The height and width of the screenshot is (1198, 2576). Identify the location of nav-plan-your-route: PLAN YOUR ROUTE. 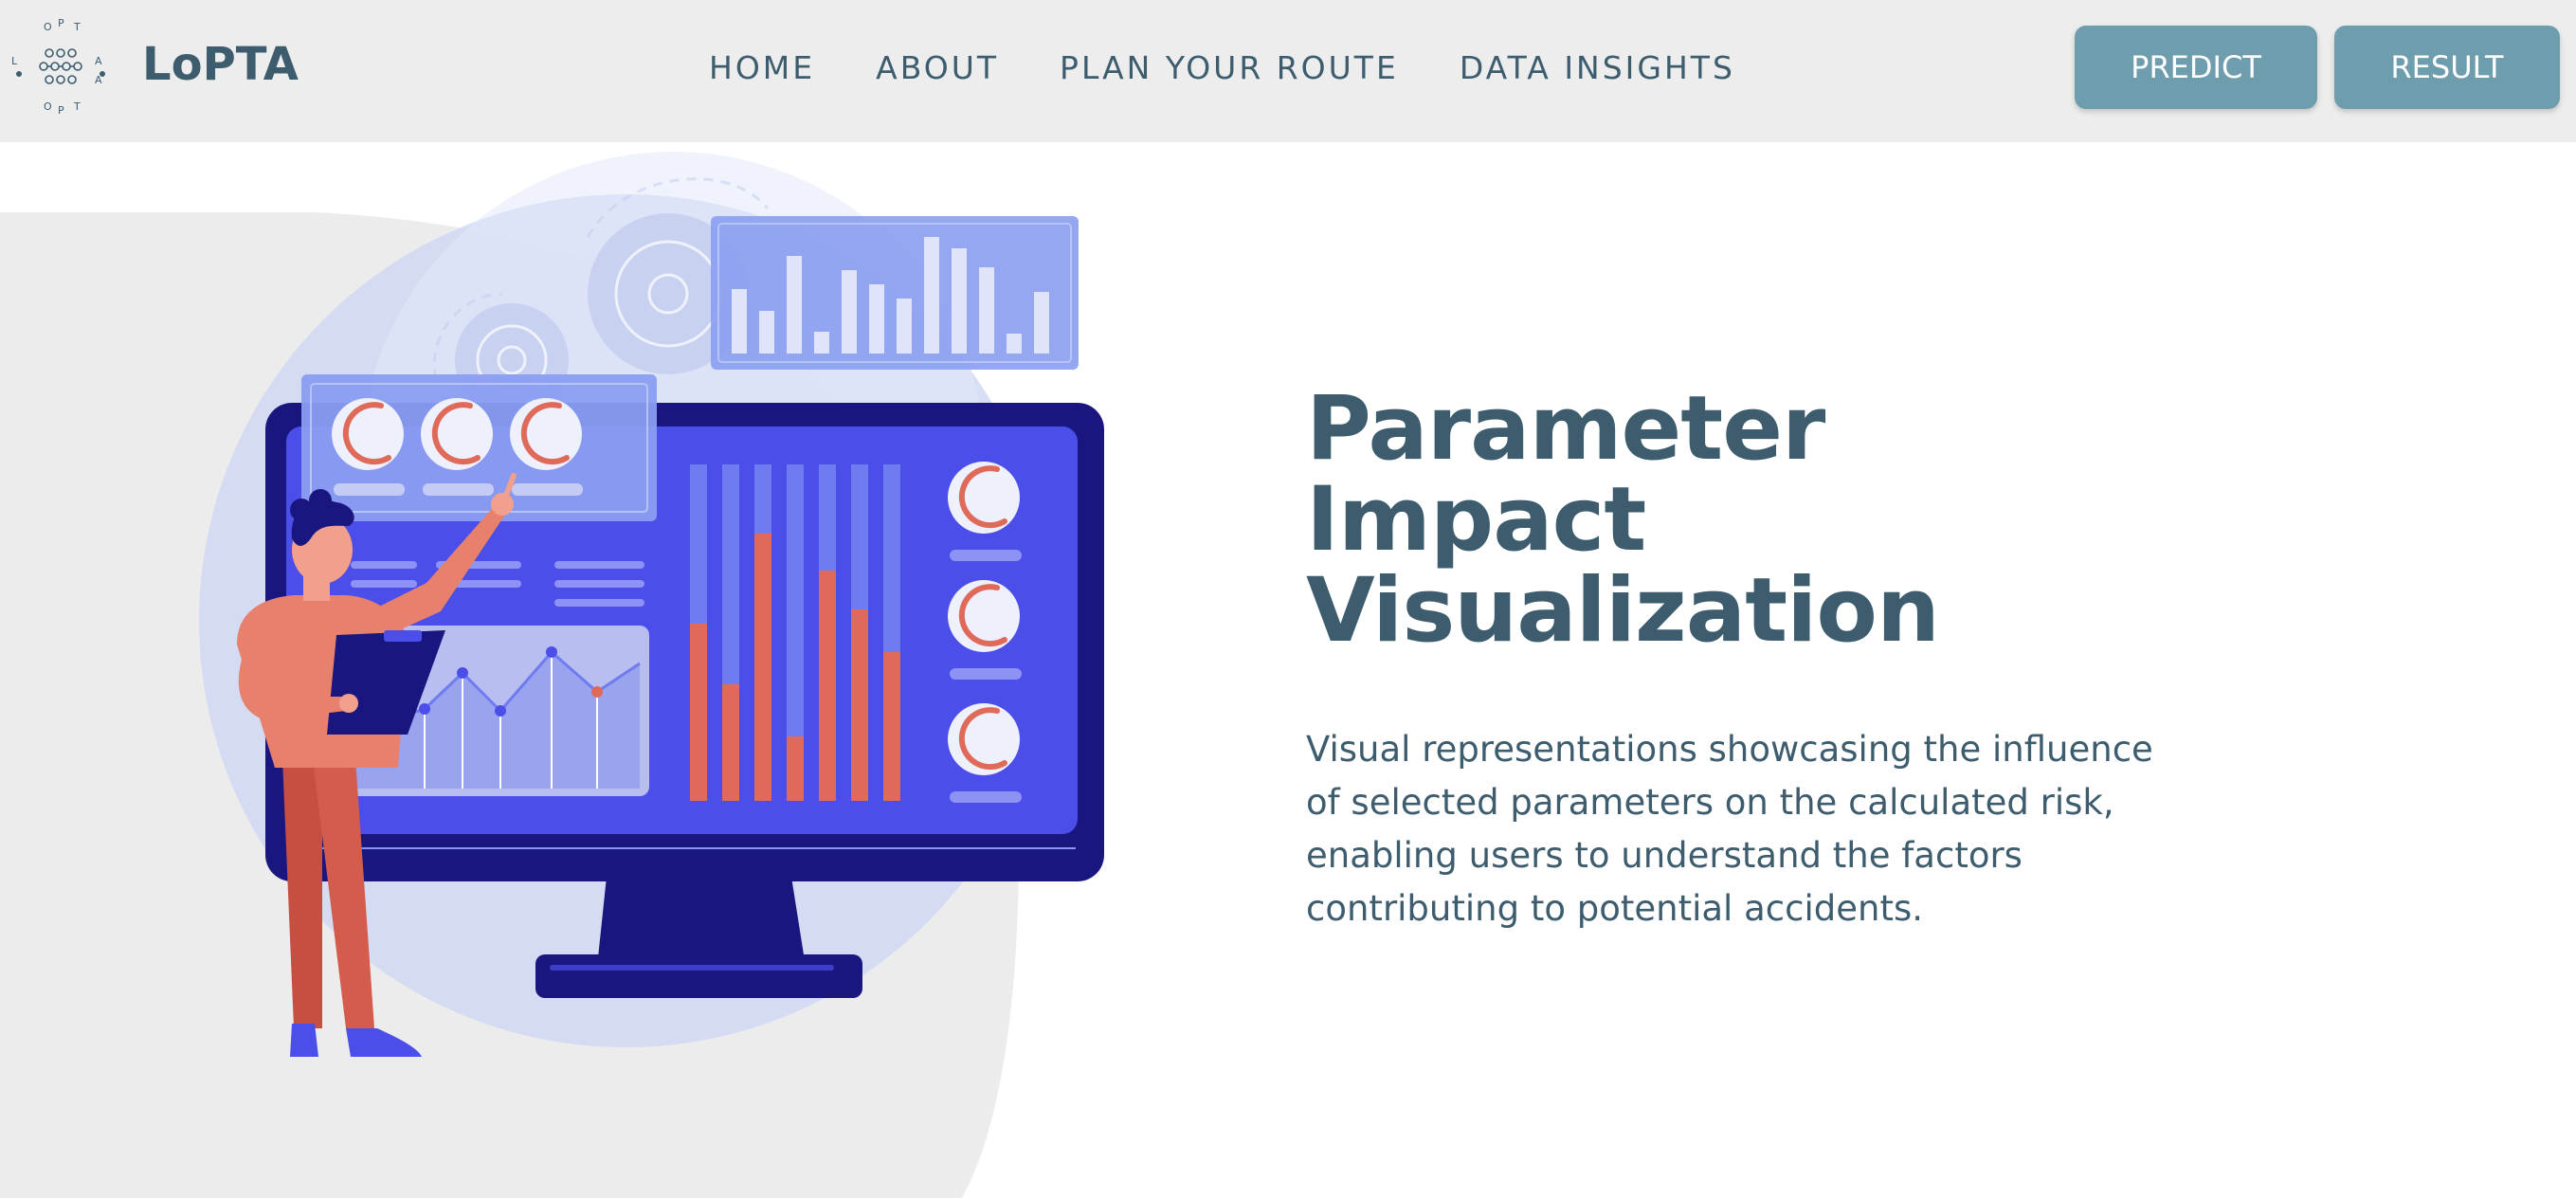
(1229, 67).